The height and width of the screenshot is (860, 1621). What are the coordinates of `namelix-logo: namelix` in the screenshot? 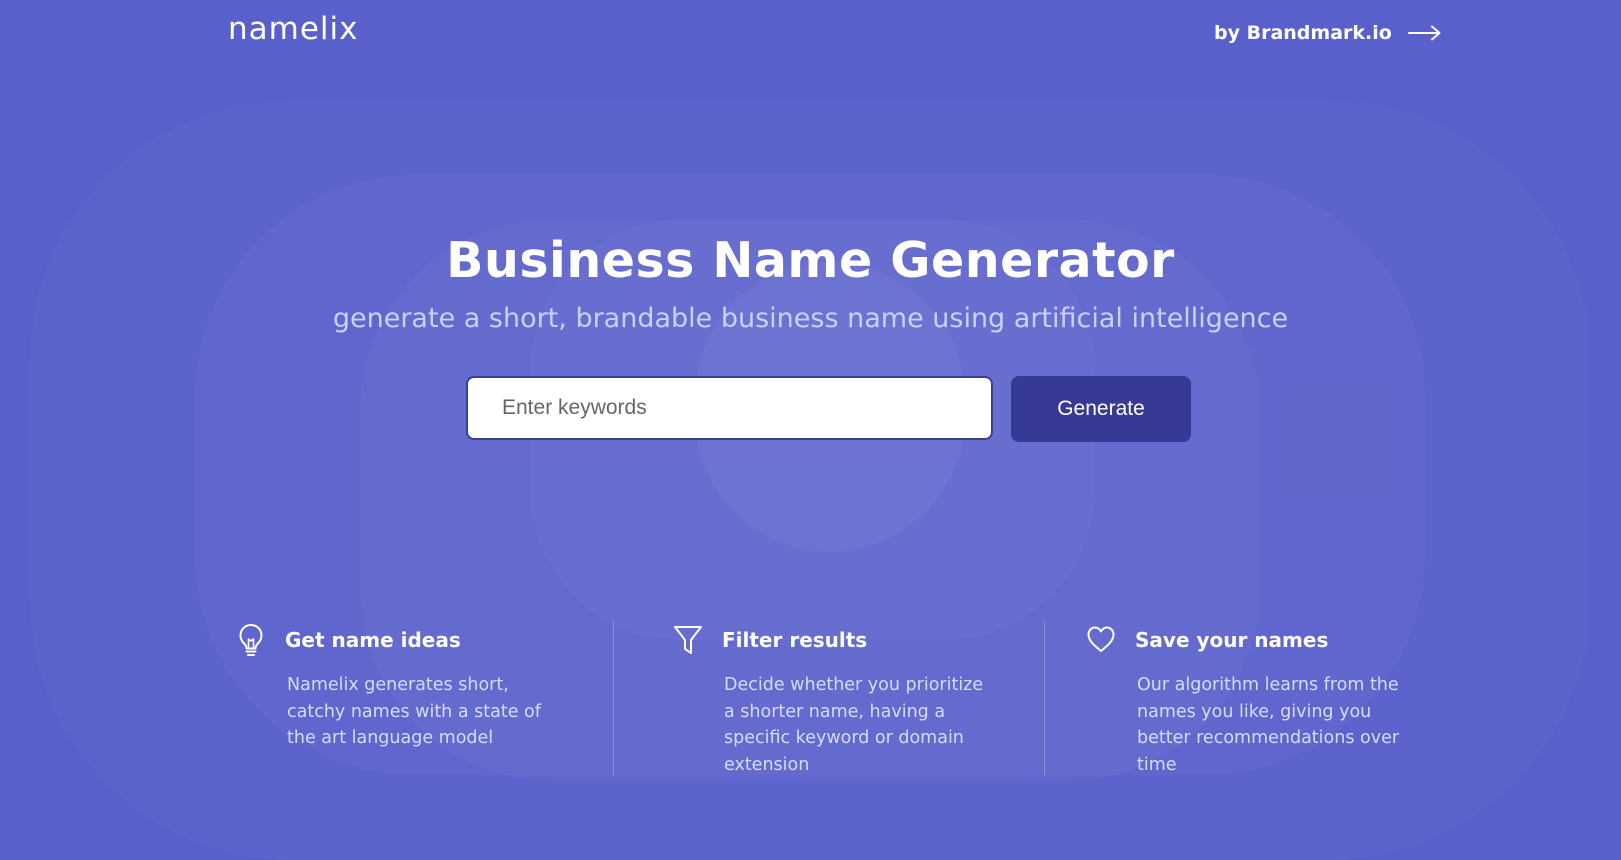 It's located at (293, 29).